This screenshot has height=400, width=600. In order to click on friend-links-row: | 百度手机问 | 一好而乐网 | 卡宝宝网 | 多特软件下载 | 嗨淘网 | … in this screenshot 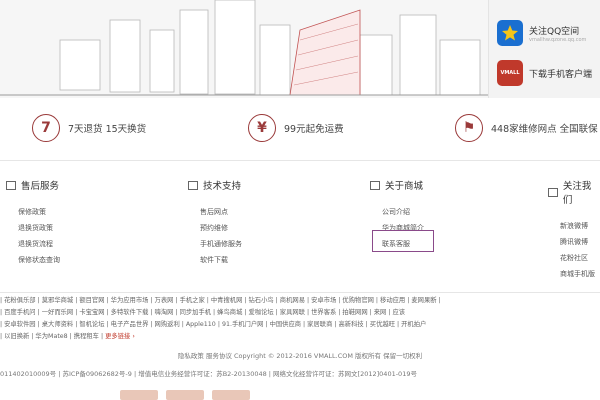, I will do `click(300, 313)`.